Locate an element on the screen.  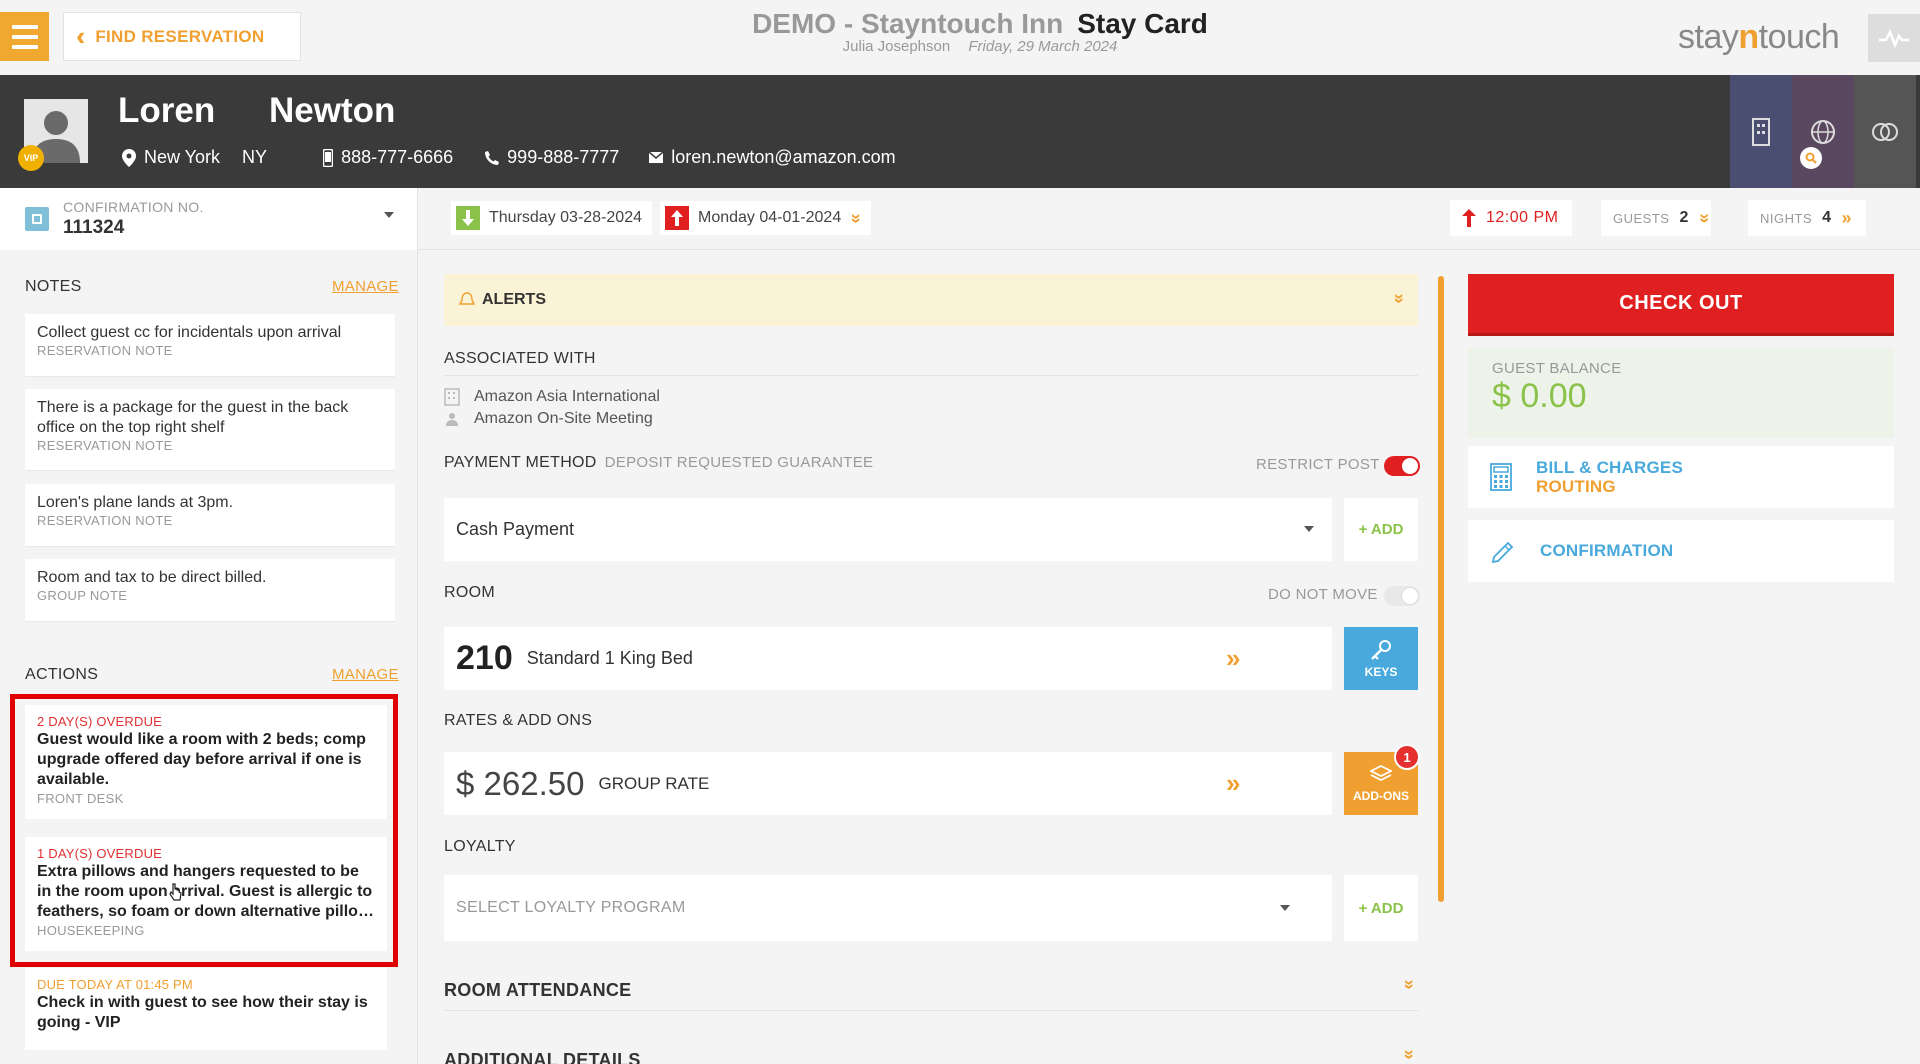
guest-header-tabs is located at coordinates (1823, 131).